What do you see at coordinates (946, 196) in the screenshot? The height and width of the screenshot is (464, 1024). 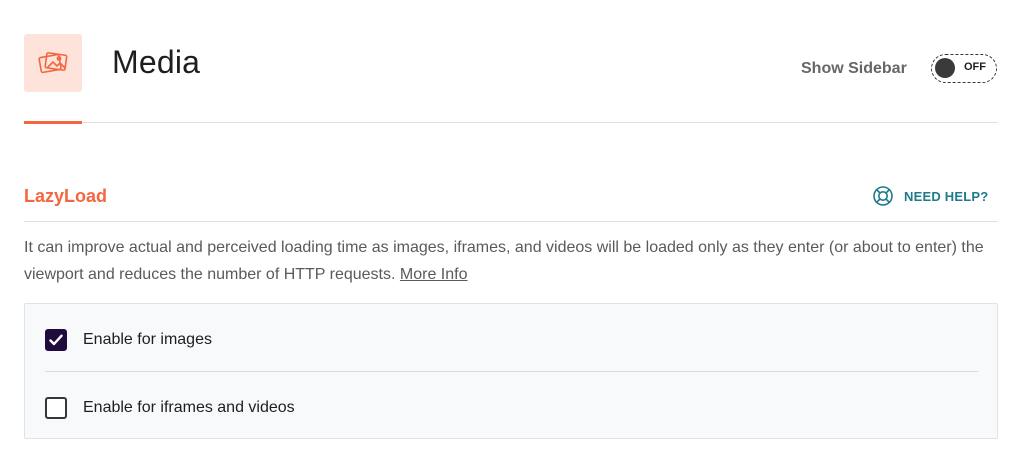 I see `need-help-label: NEED HELP?` at bounding box center [946, 196].